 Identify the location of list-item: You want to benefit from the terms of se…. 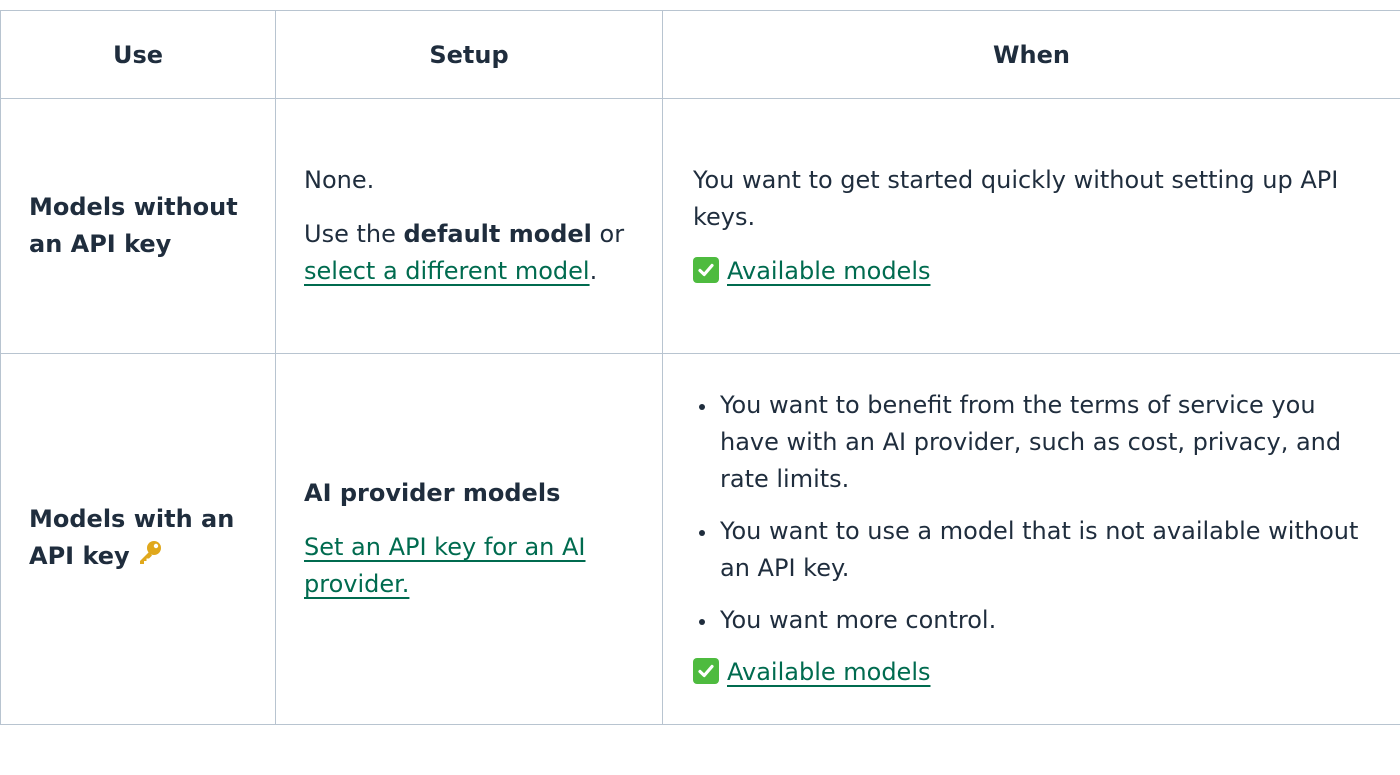
(1044, 442).